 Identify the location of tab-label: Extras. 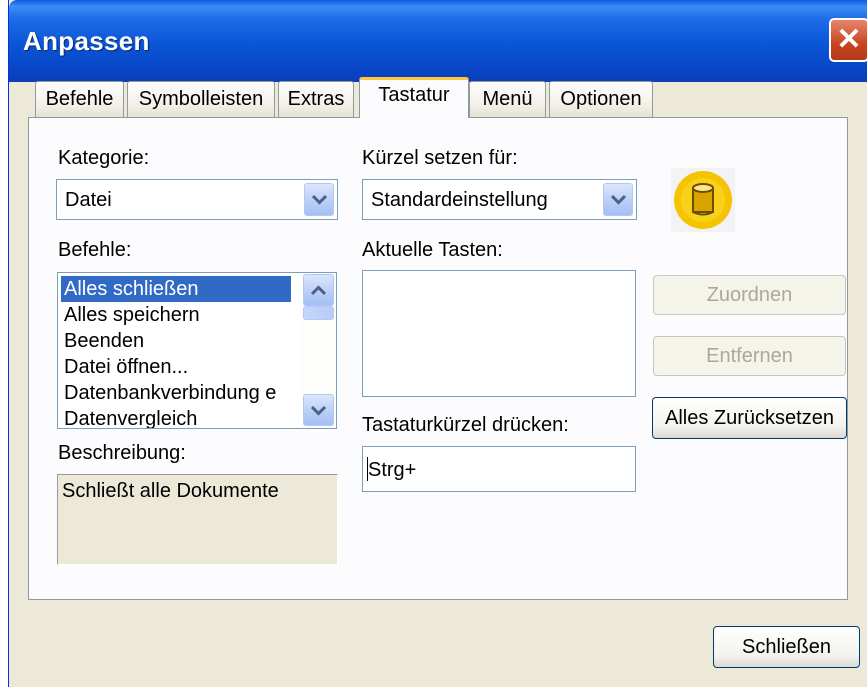
(316, 99).